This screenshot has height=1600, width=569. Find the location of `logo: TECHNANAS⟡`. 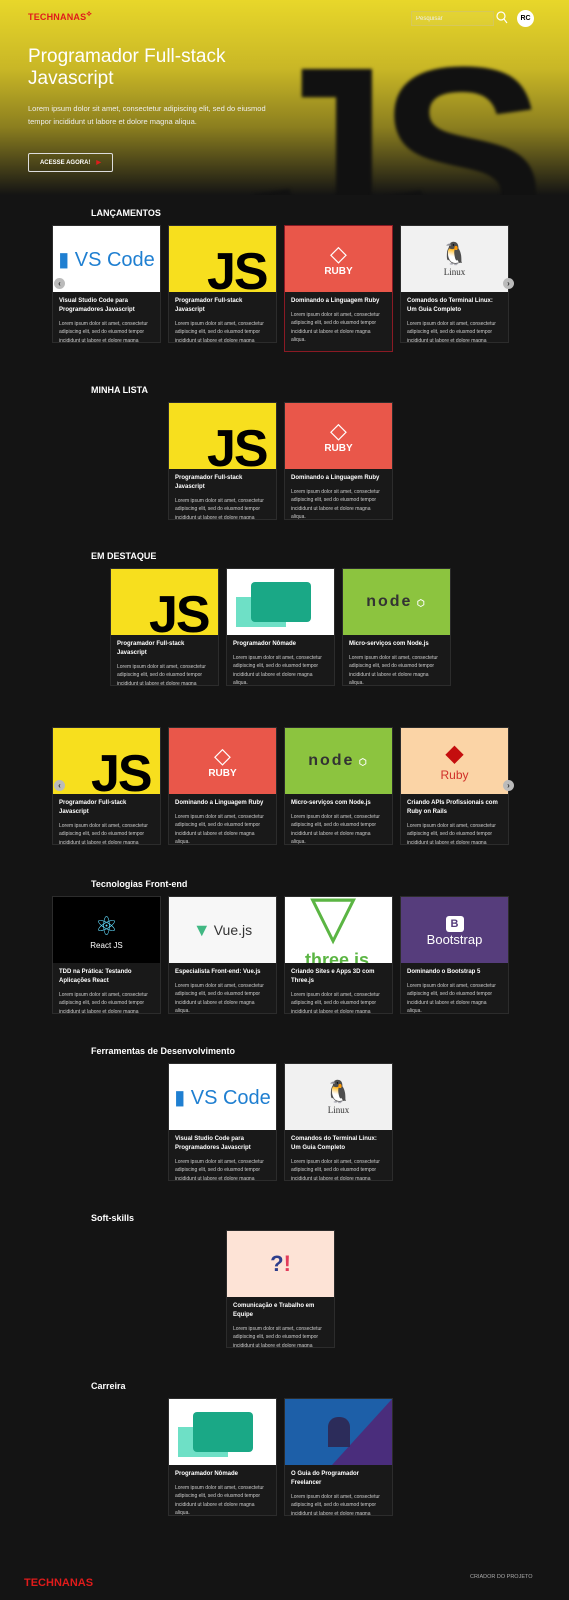

logo: TECHNANAS⟡ is located at coordinates (60, 16).